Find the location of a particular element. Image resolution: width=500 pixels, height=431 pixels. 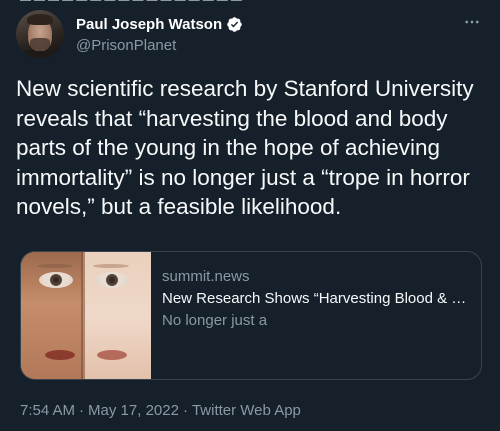

image-lips-left is located at coordinates (60, 355).